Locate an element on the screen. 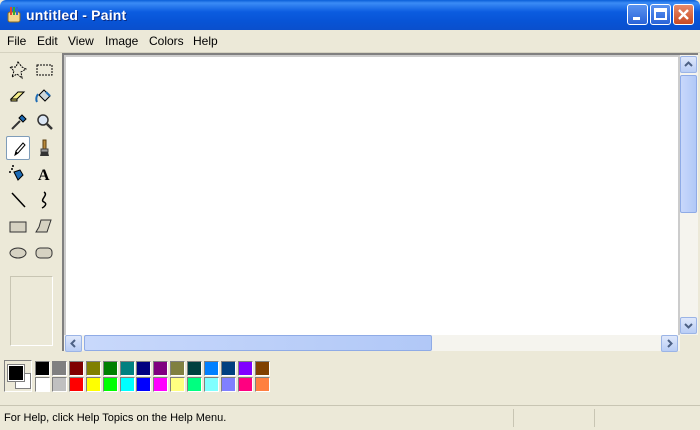 This screenshot has height=430, width=700. ellipse-icon is located at coordinates (18, 253).